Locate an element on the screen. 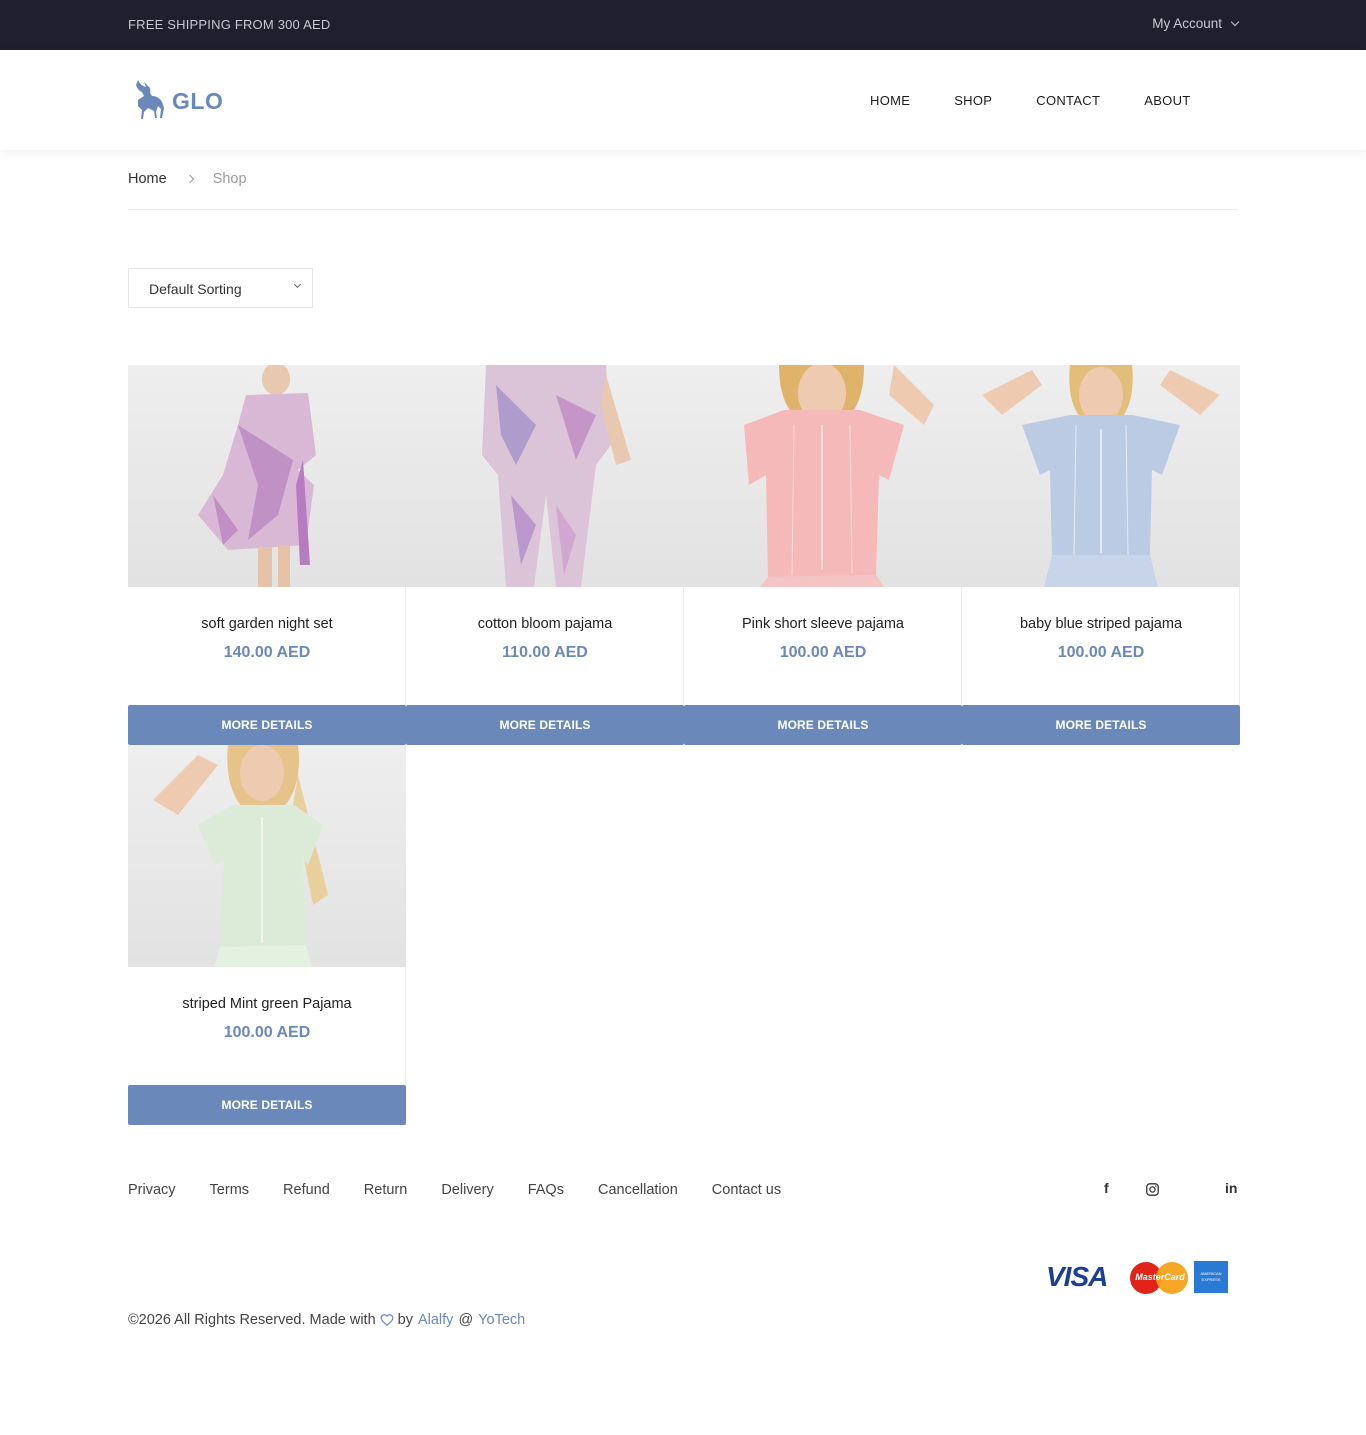 Image resolution: width=1366 pixels, height=1435 pixels. model-mint-pajama-image is located at coordinates (240, 856).